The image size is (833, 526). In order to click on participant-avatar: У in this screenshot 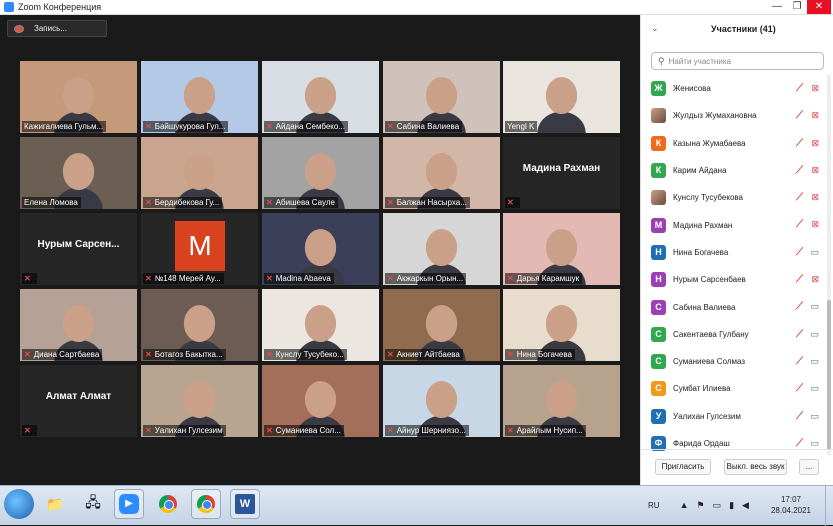, I will do `click(658, 416)`.